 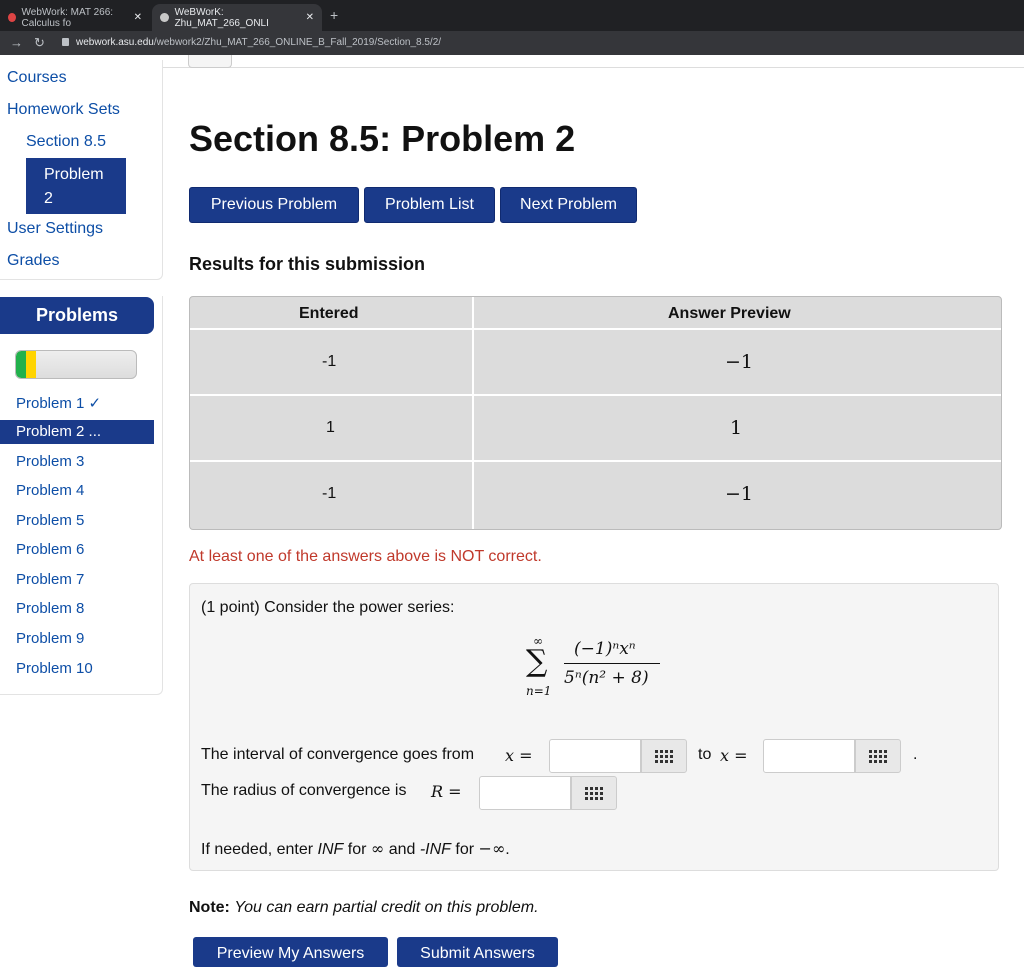 What do you see at coordinates (50, 520) in the screenshot?
I see `problem-list-item: Problem 5` at bounding box center [50, 520].